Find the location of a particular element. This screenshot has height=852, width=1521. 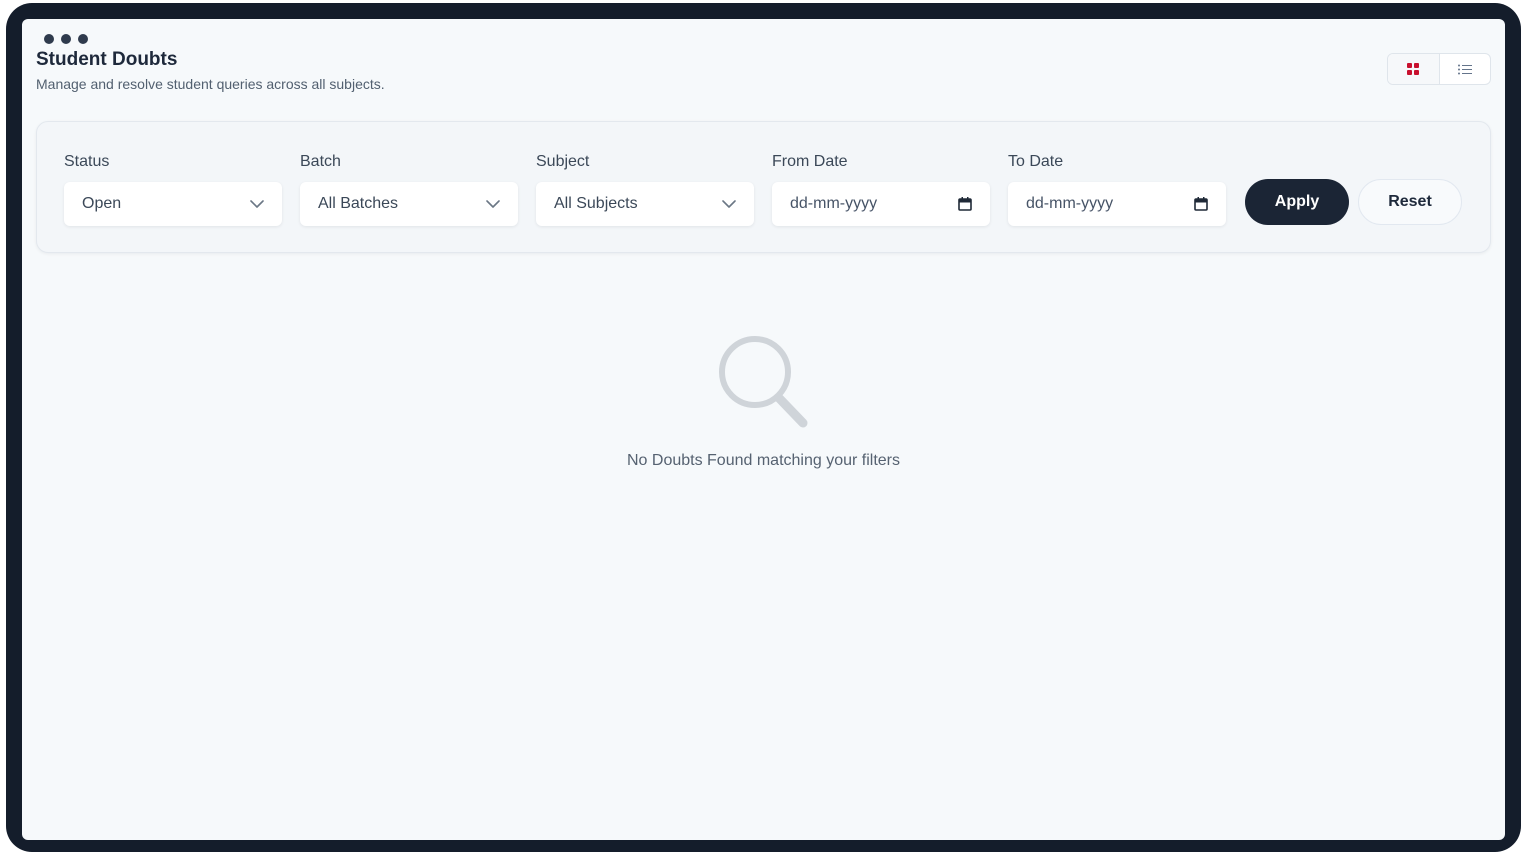

list-icon is located at coordinates (1464, 69).